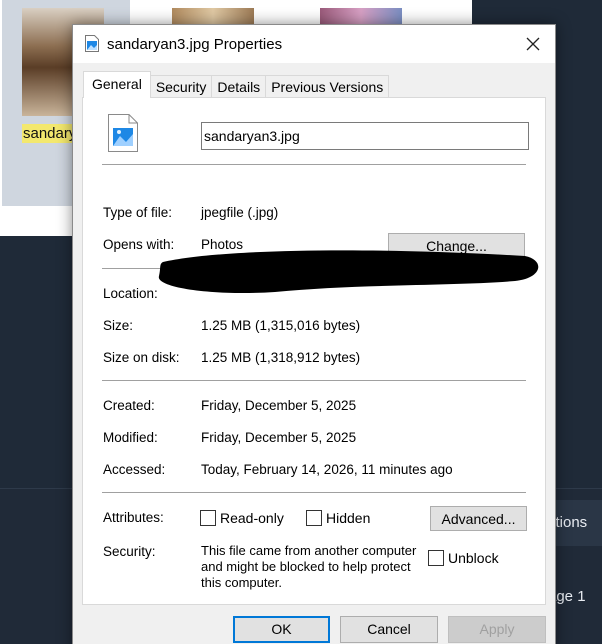 Image resolution: width=602 pixels, height=644 pixels. I want to click on close-icon, so click(533, 44).